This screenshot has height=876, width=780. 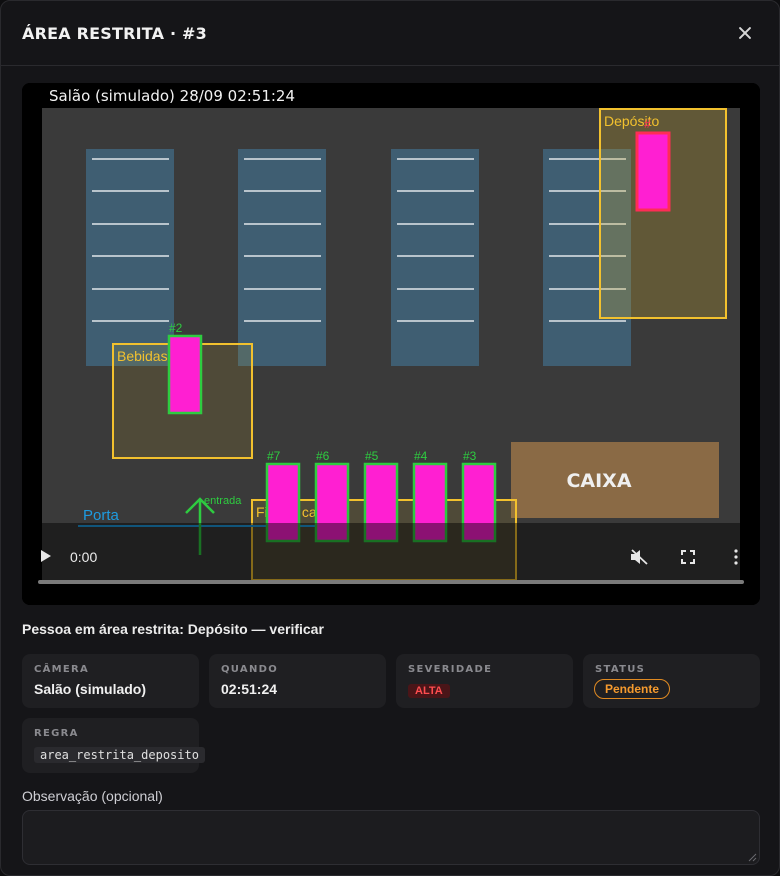 I want to click on controls-gradient, so click(x=391, y=564).